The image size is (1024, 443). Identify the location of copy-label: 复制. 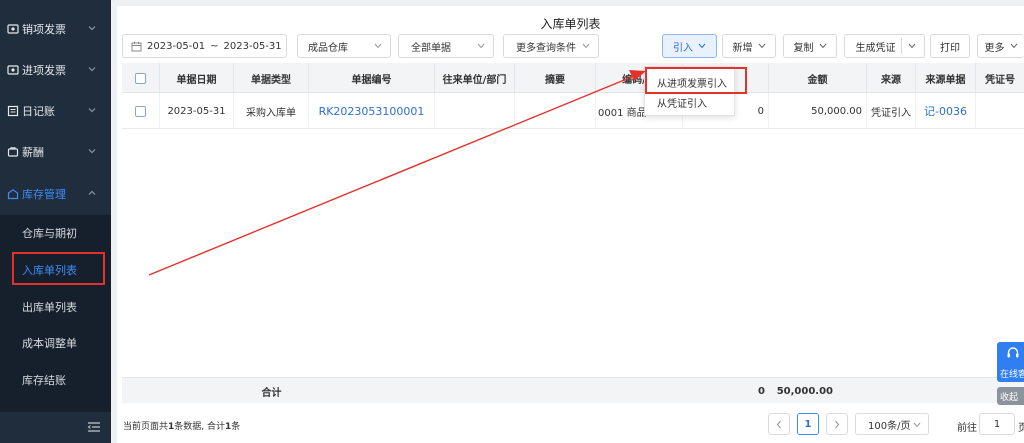
(803, 48).